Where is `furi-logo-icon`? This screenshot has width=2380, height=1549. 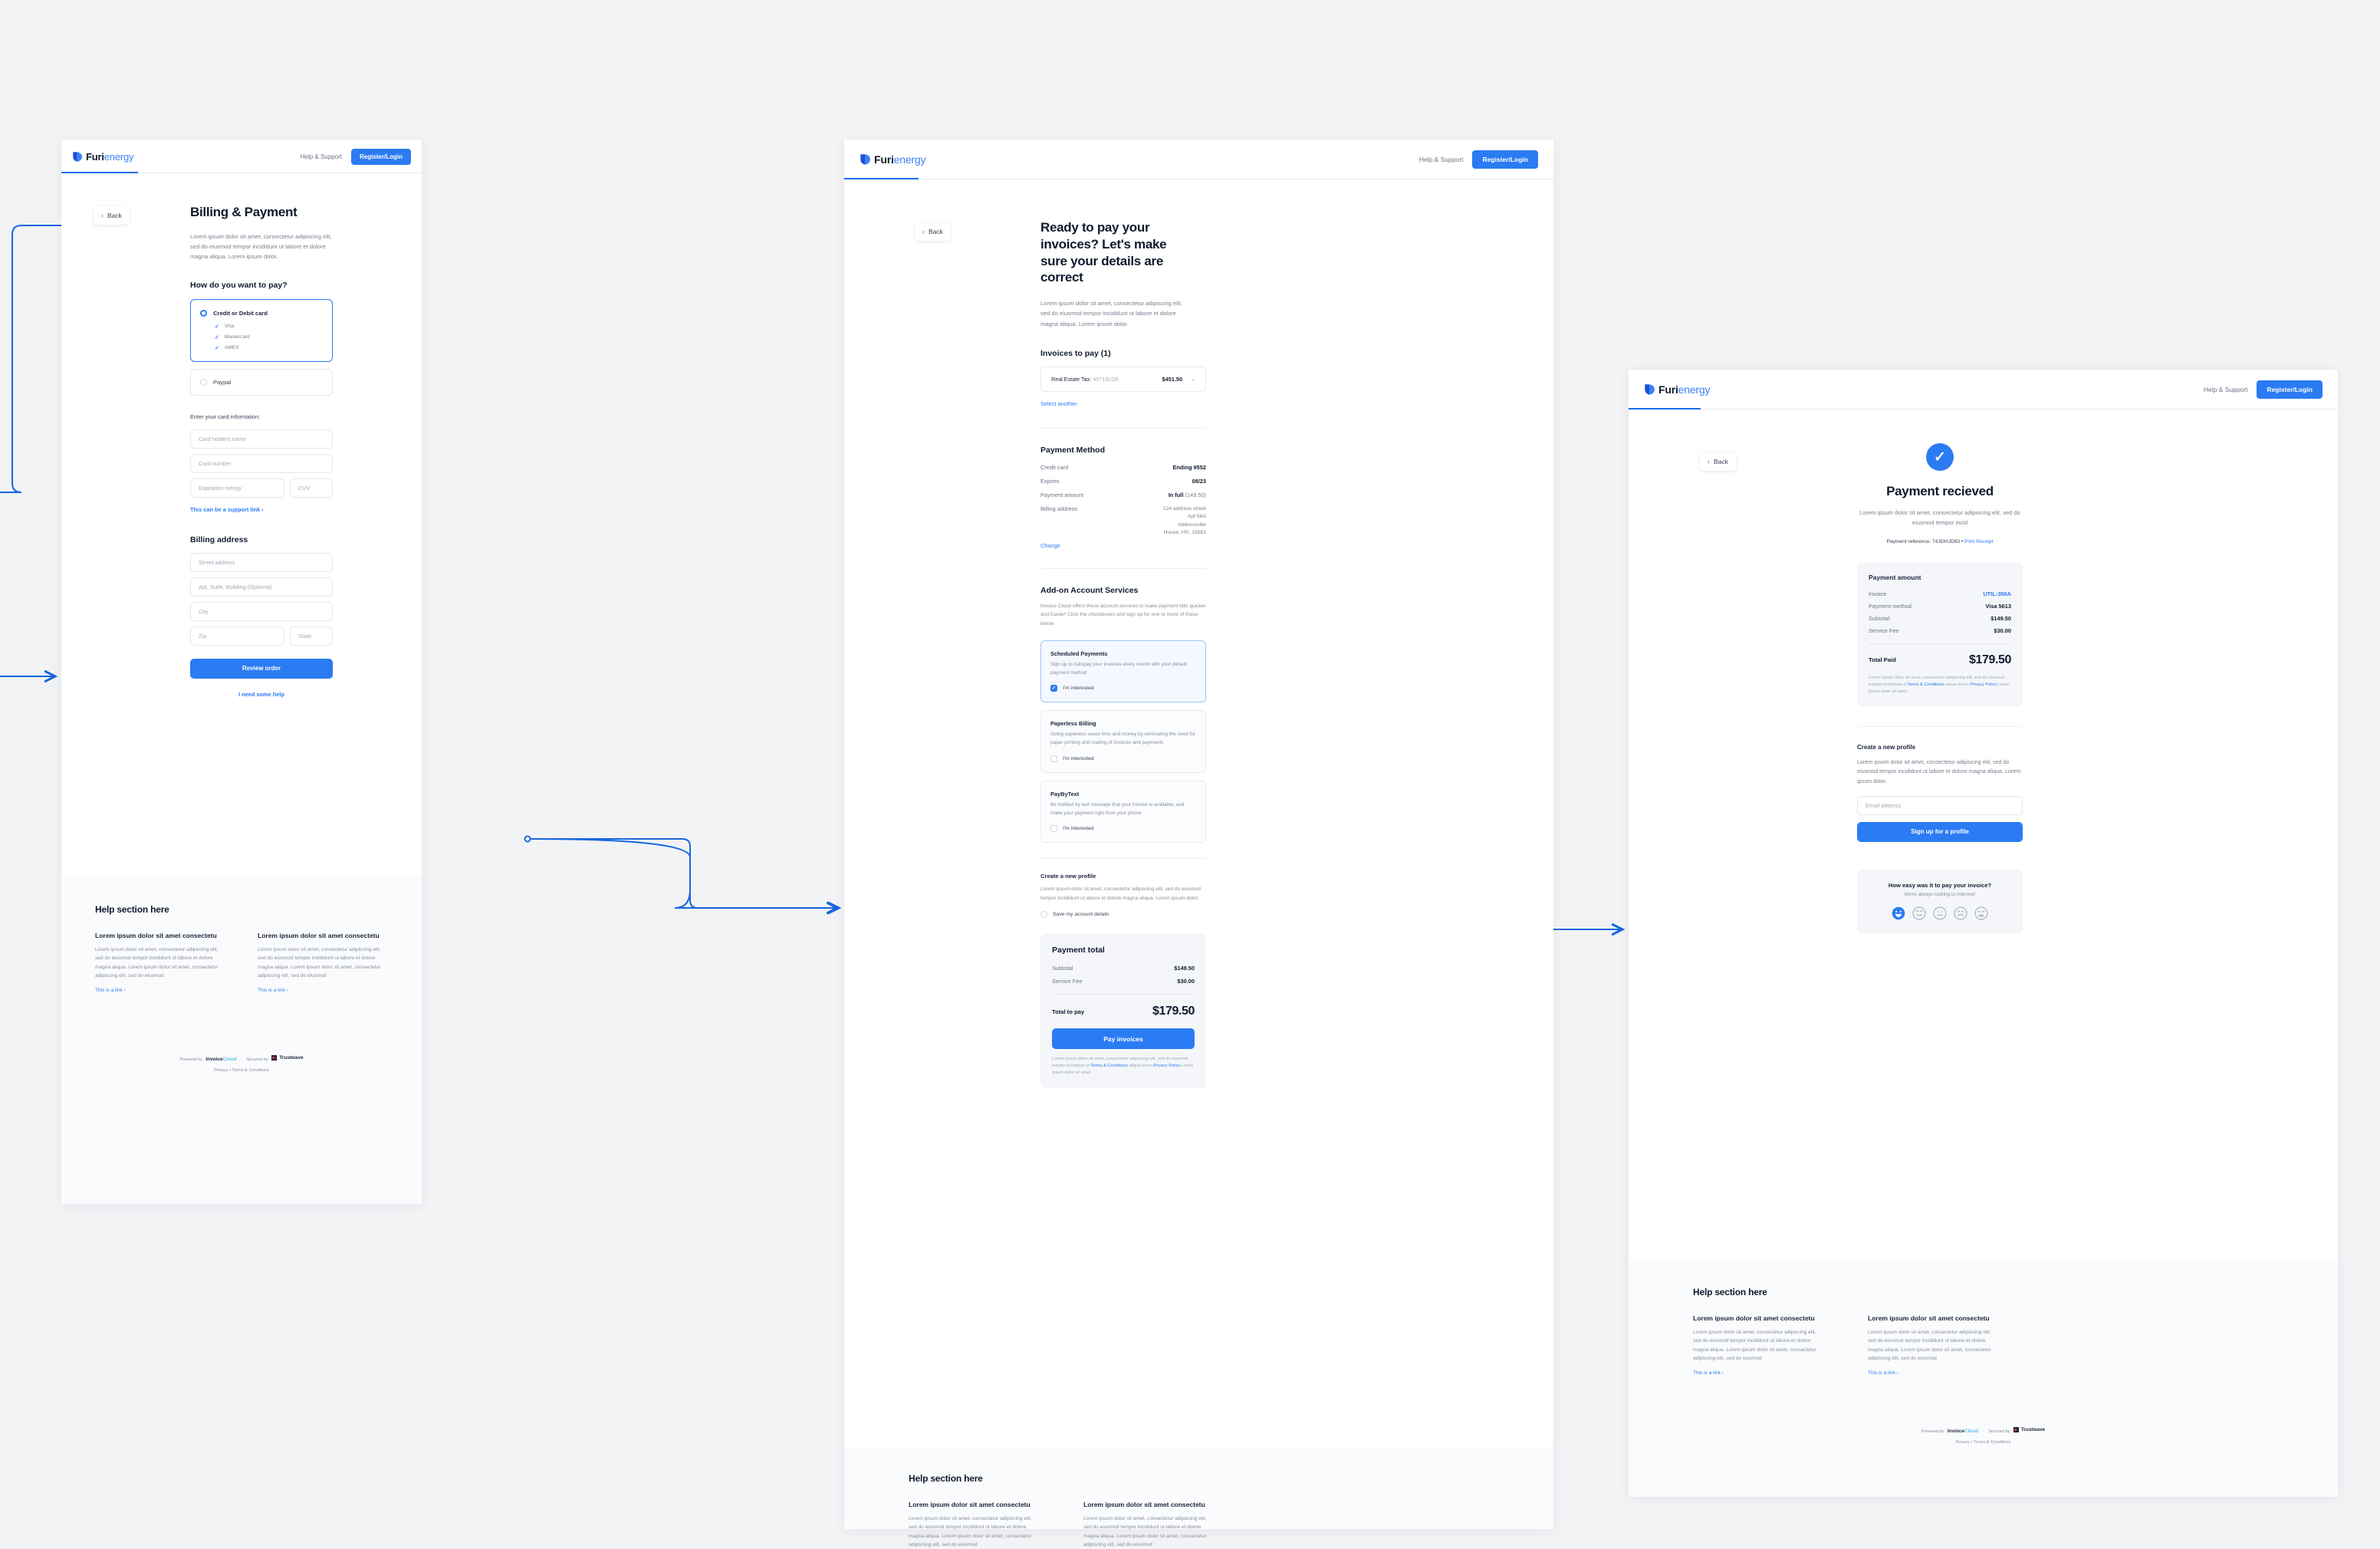 furi-logo-icon is located at coordinates (865, 160).